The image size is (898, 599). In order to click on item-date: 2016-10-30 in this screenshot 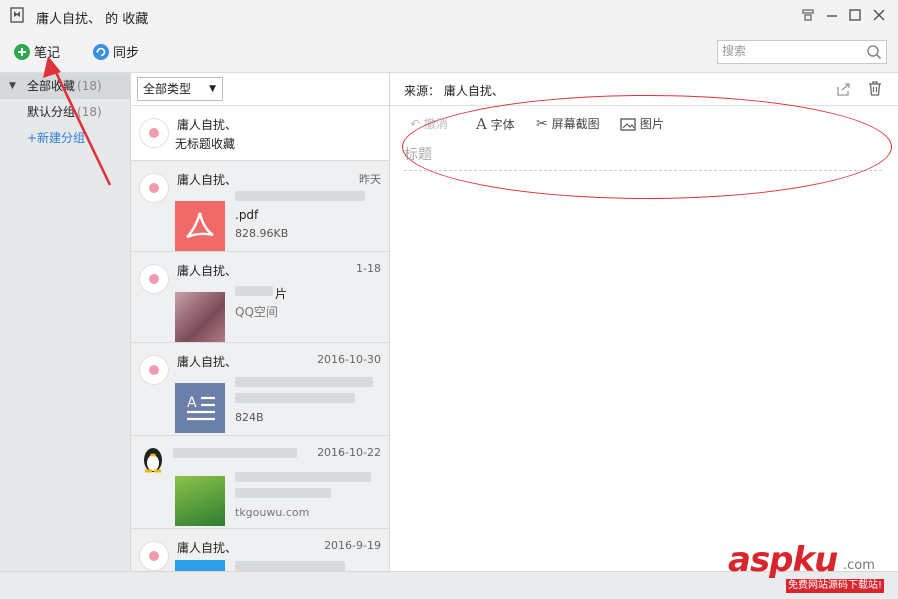, I will do `click(349, 359)`.